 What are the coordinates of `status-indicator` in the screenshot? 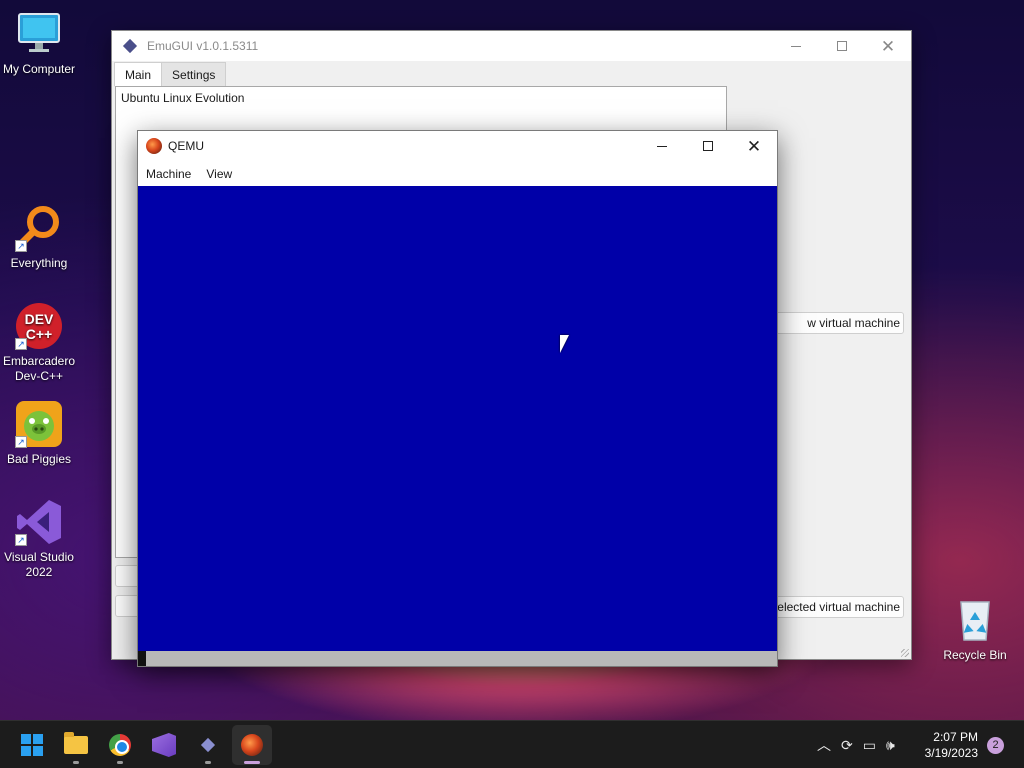 It's located at (142, 658).